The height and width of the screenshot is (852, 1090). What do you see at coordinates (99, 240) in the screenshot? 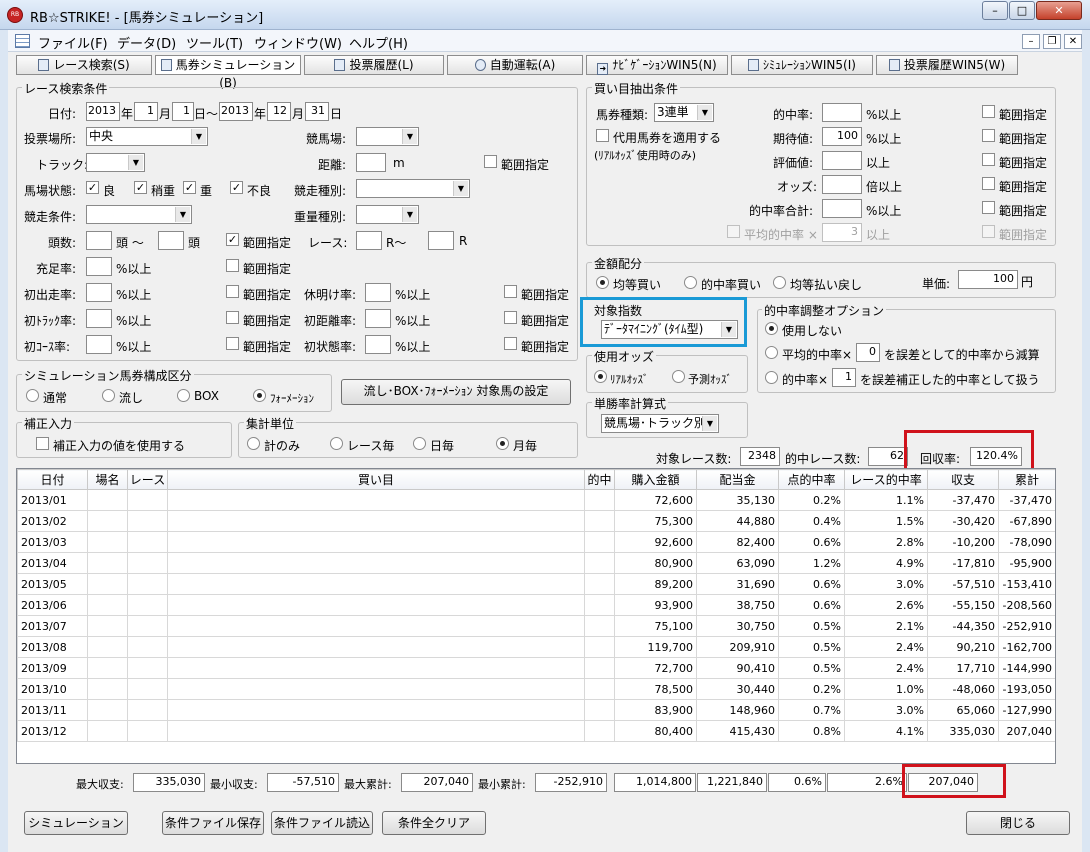
I see `heads-from-input` at bounding box center [99, 240].